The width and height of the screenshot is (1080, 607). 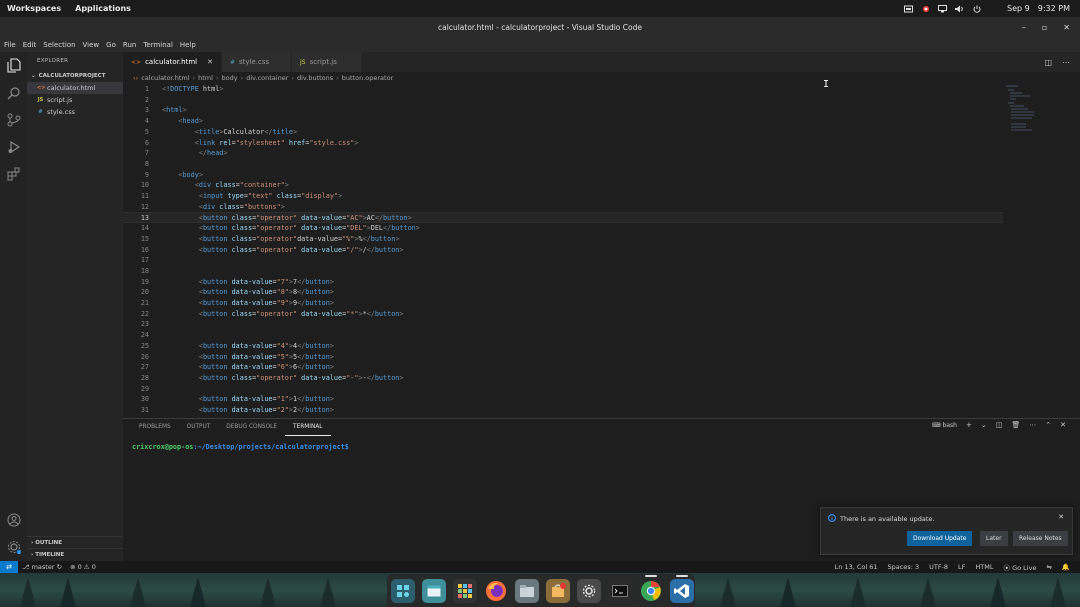 I want to click on settings-gear-icon, so click(x=589, y=590).